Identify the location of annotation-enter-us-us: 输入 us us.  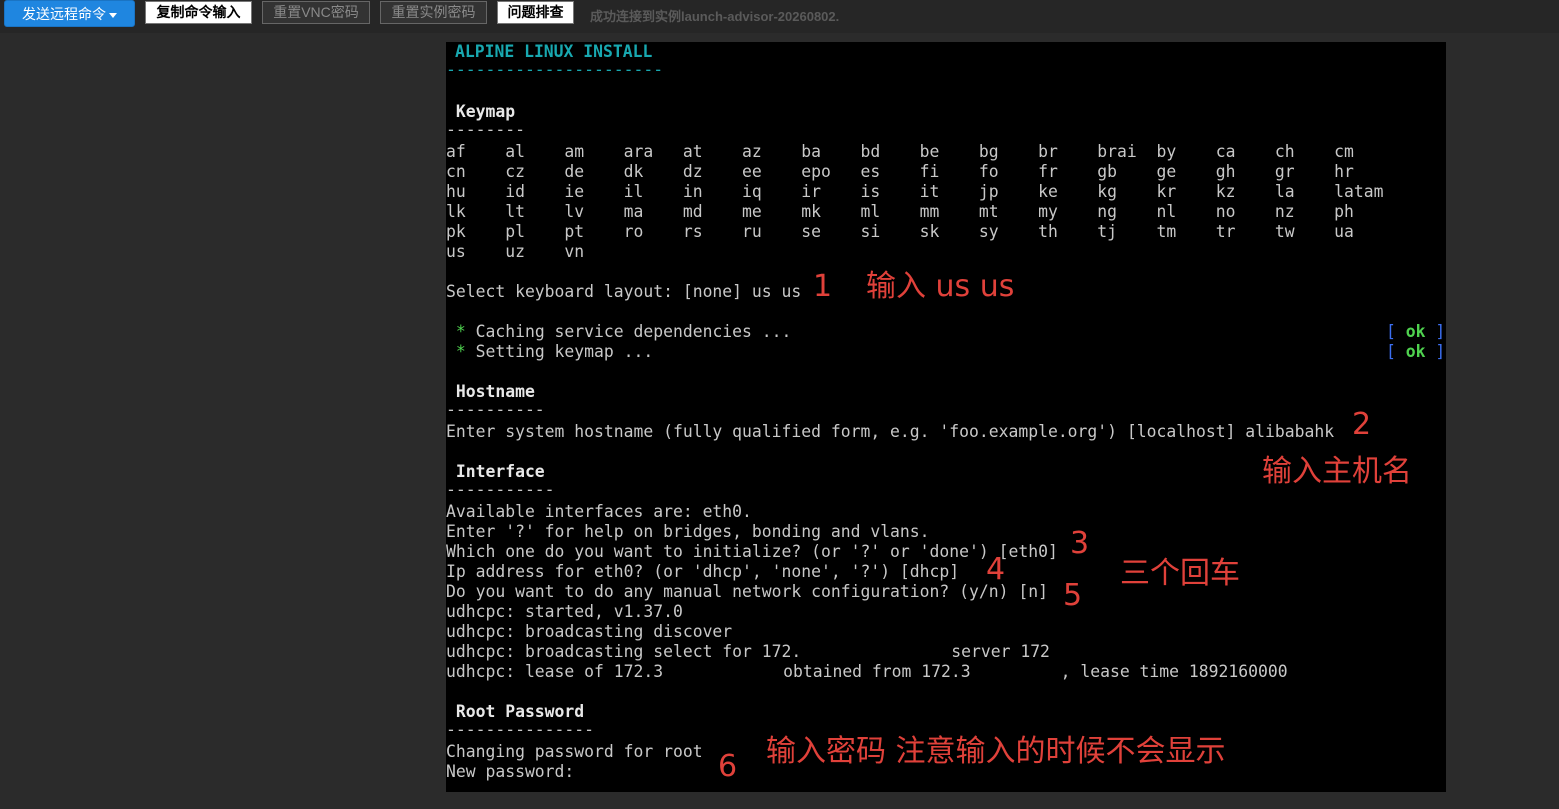
(940, 286).